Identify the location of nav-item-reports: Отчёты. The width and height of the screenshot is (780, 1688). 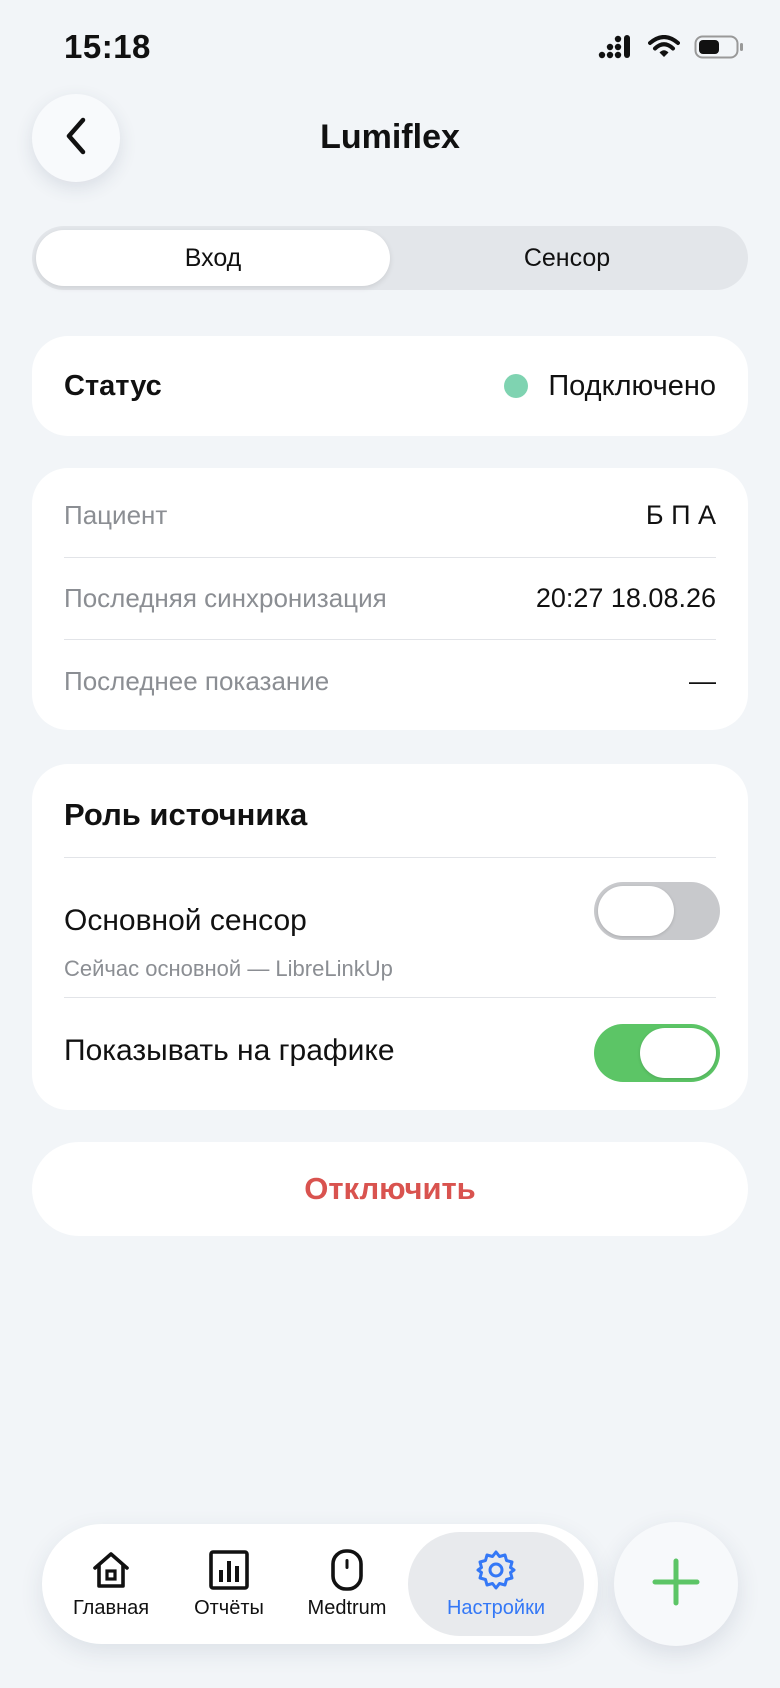
(229, 1584).